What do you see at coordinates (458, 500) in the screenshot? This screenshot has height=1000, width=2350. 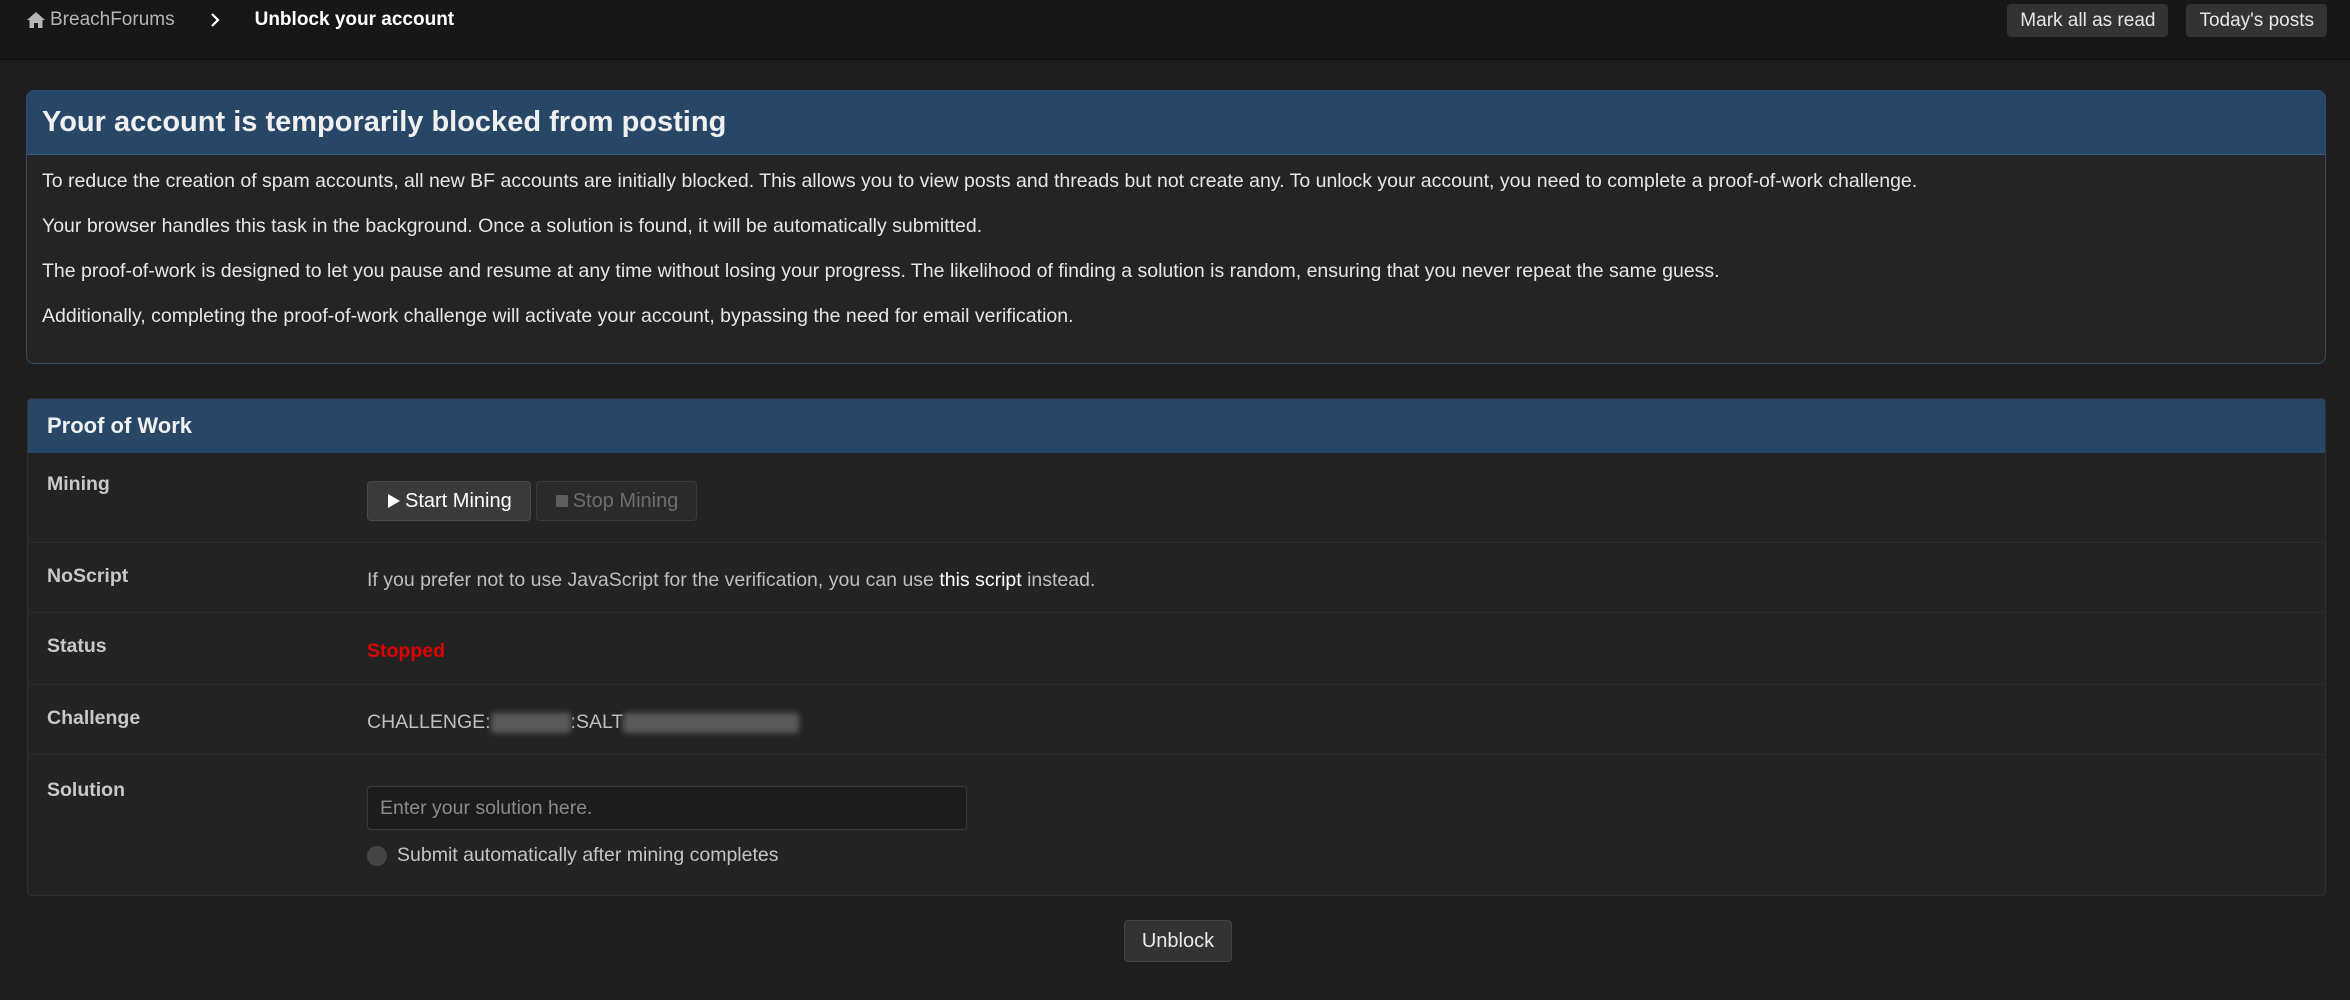 I see `start-mining-label: Start Mining` at bounding box center [458, 500].